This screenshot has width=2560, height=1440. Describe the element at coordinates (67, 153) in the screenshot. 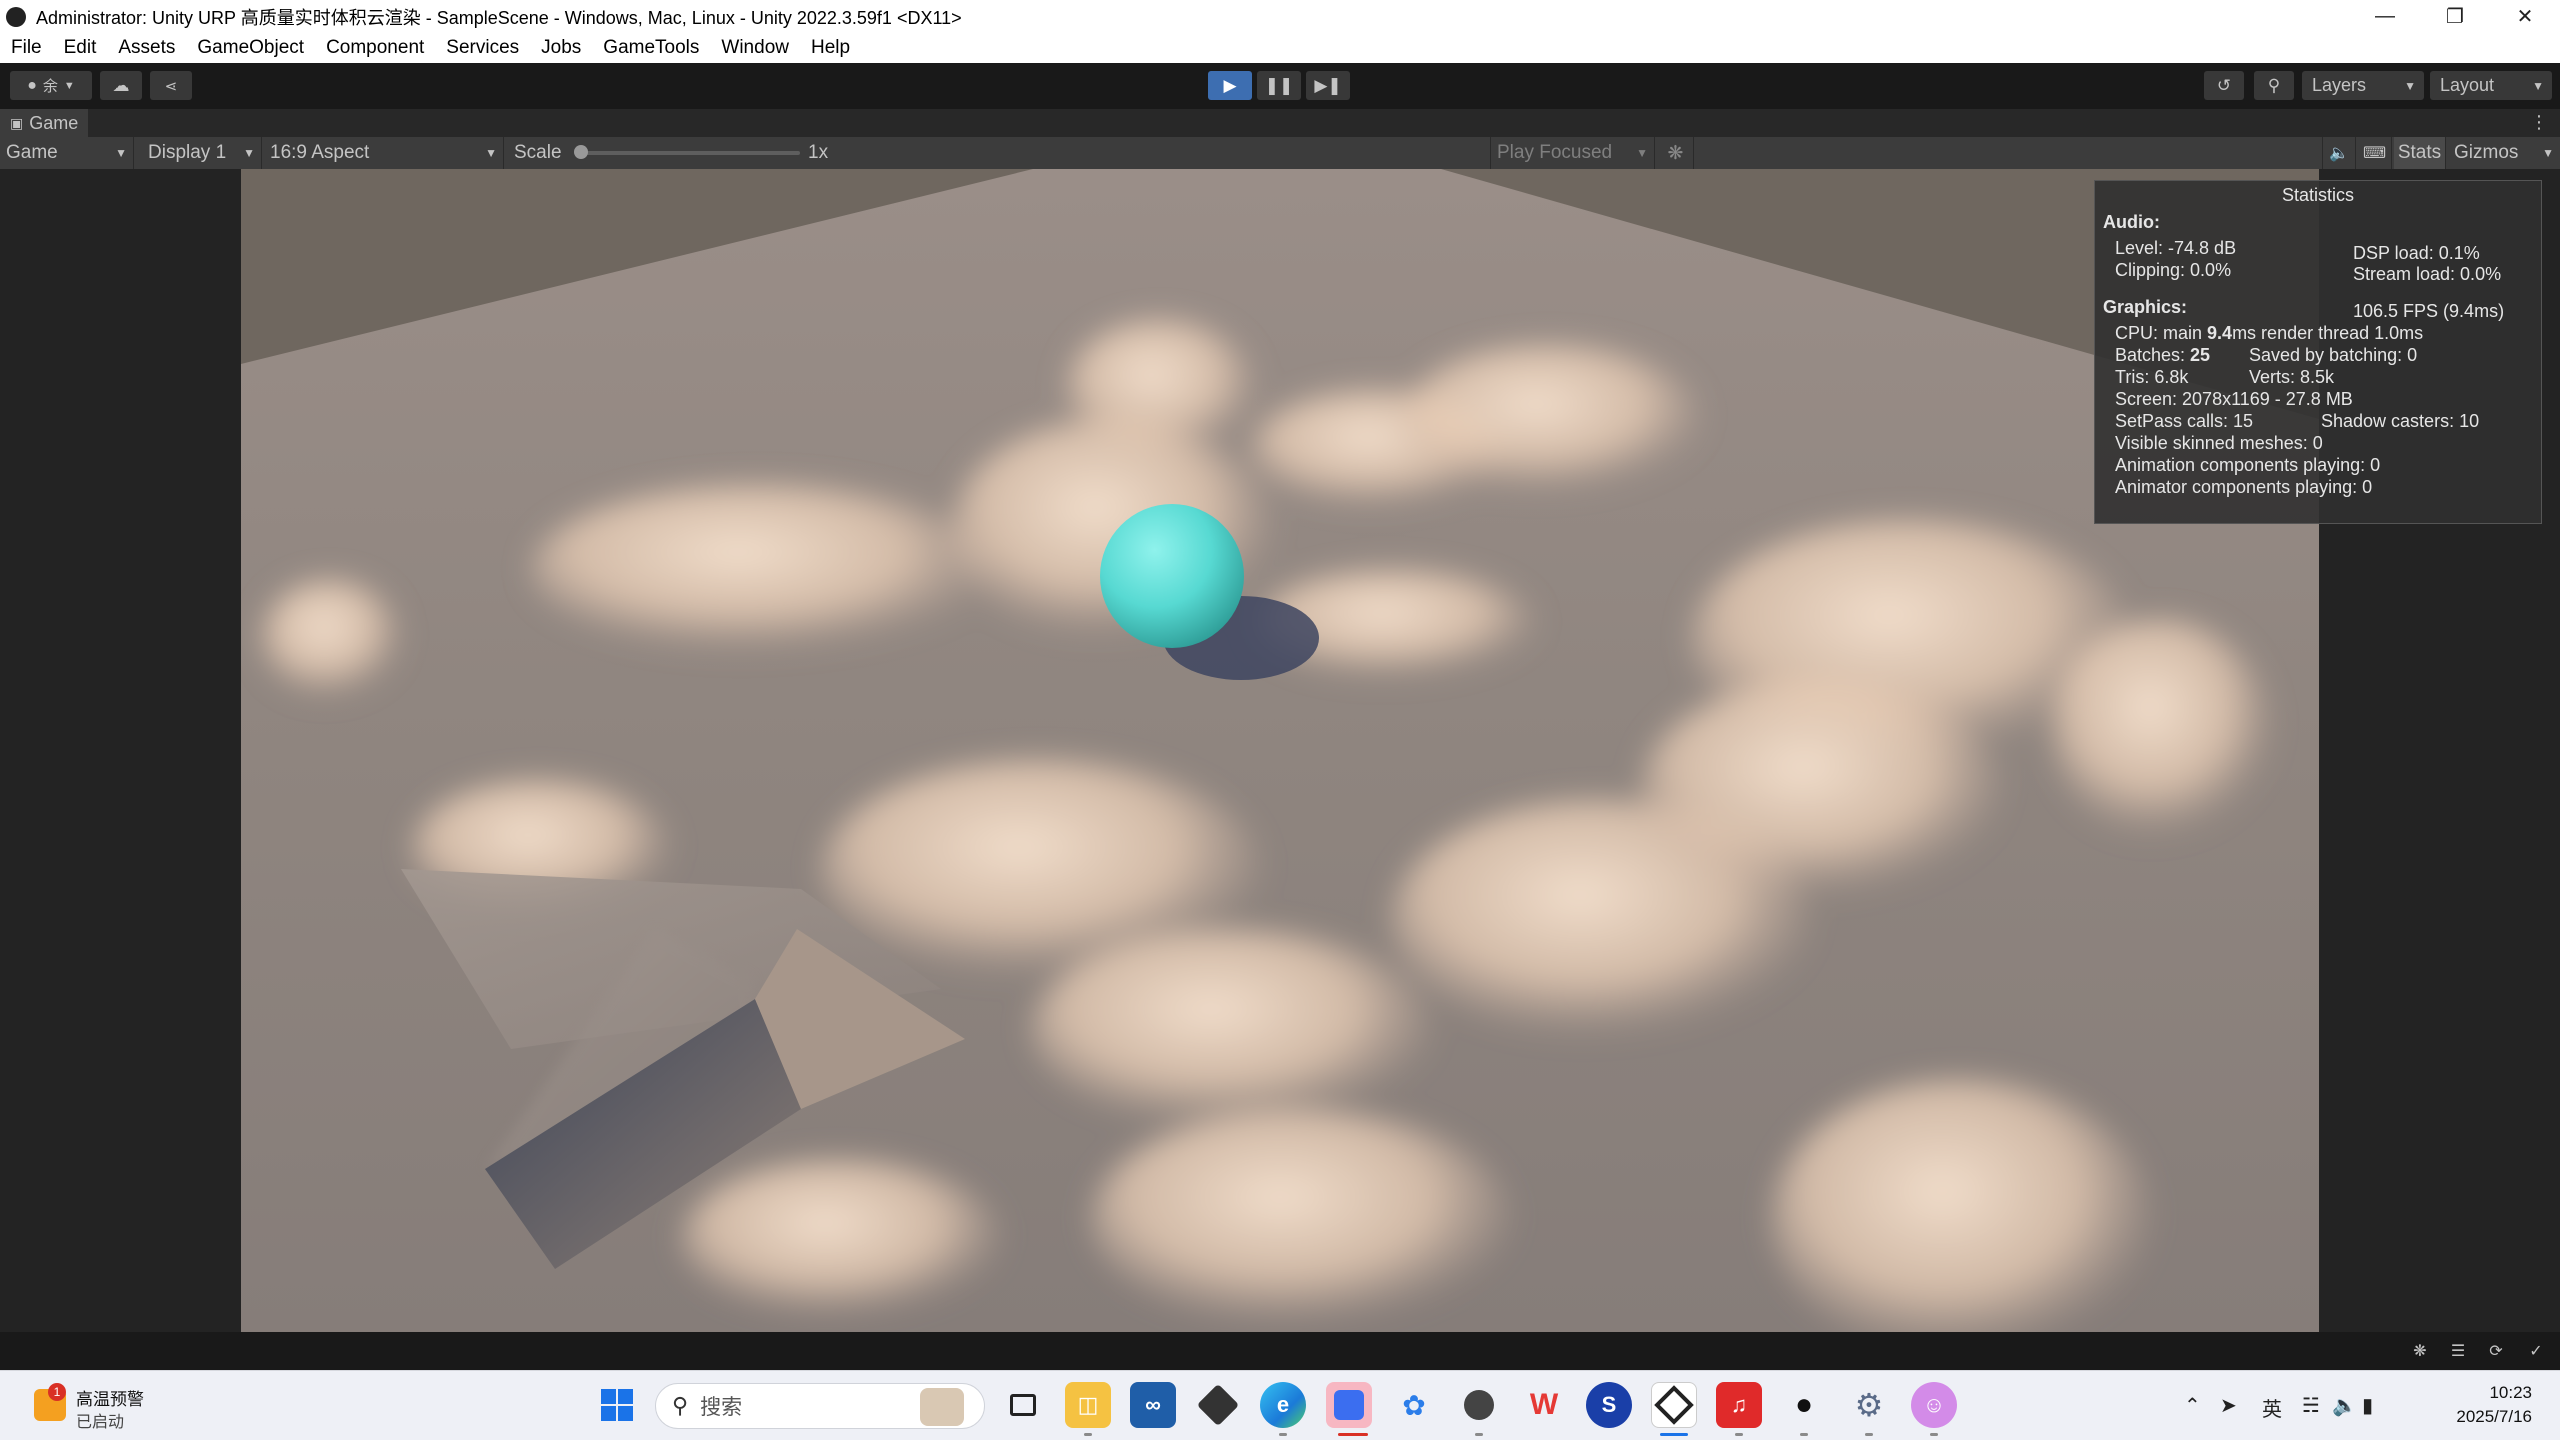

I see `view-select: Game ▼` at that location.